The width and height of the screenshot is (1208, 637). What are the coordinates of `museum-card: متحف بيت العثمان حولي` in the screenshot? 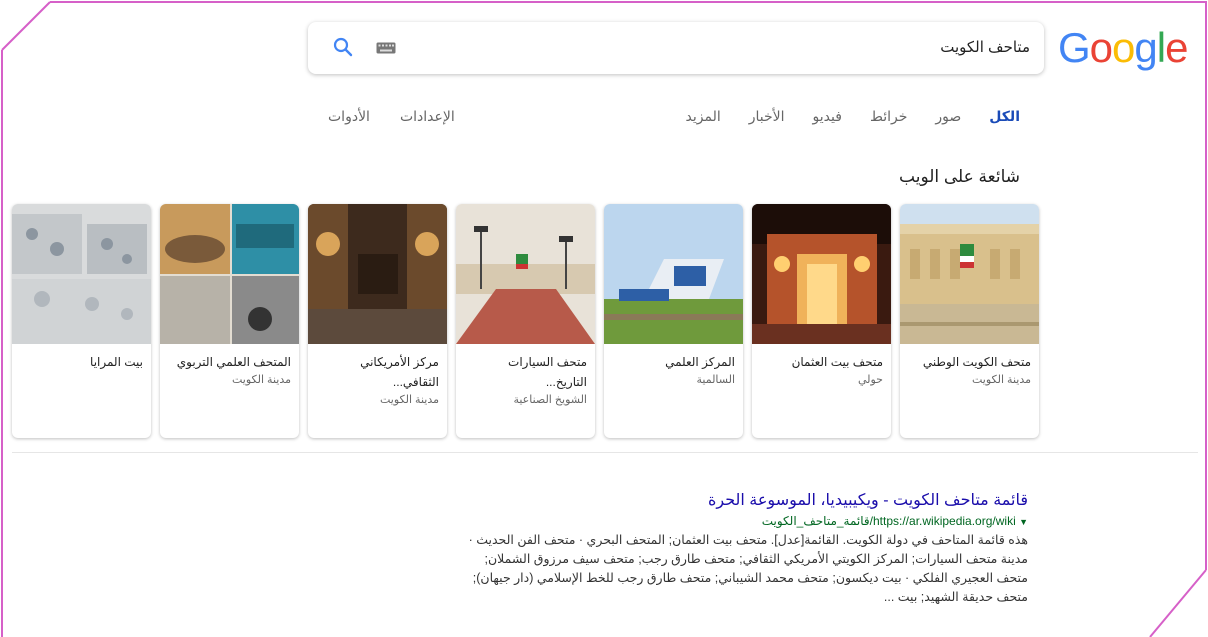 It's located at (821, 321).